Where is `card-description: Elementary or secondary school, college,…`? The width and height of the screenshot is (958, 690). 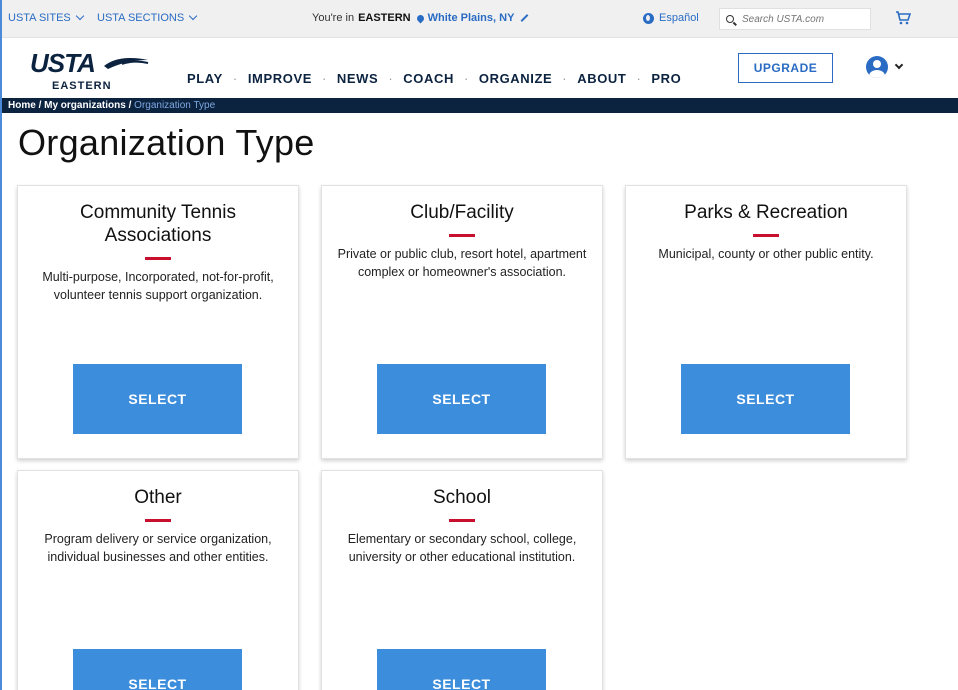 card-description: Elementary or secondary school, college,… is located at coordinates (462, 548).